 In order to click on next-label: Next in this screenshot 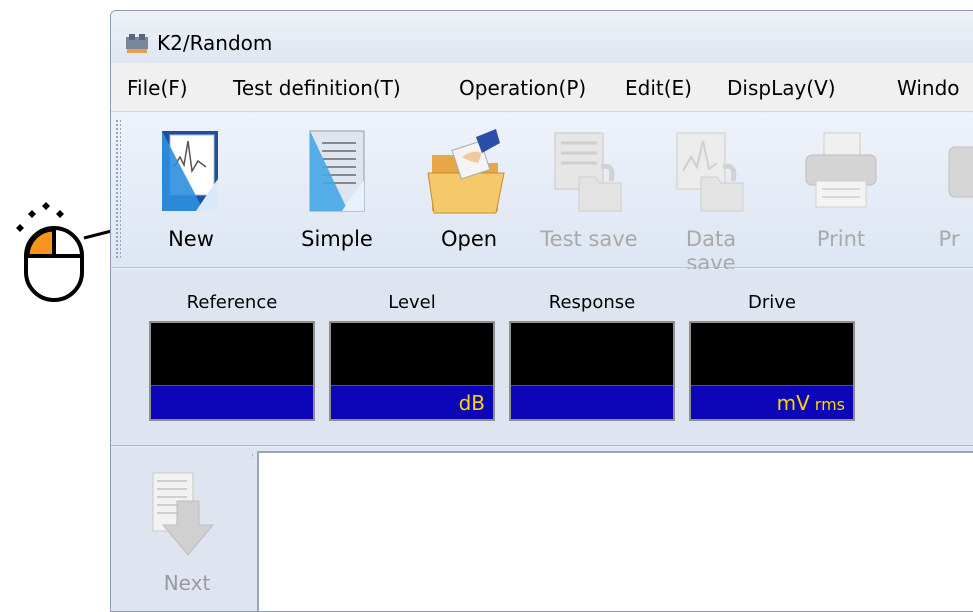, I will do `click(187, 583)`.